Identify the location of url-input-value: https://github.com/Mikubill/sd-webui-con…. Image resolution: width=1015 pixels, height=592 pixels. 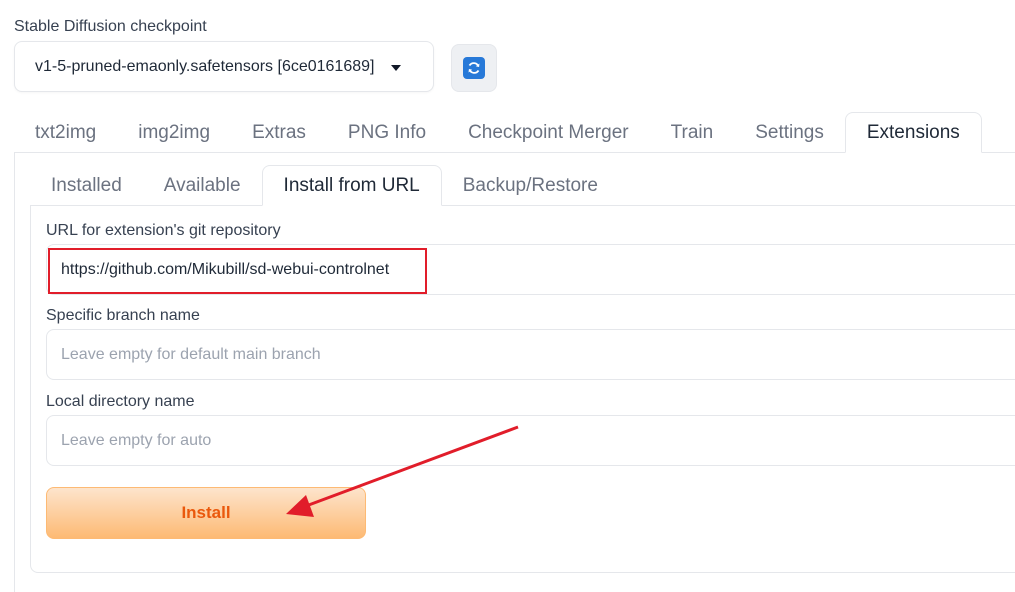
(225, 269).